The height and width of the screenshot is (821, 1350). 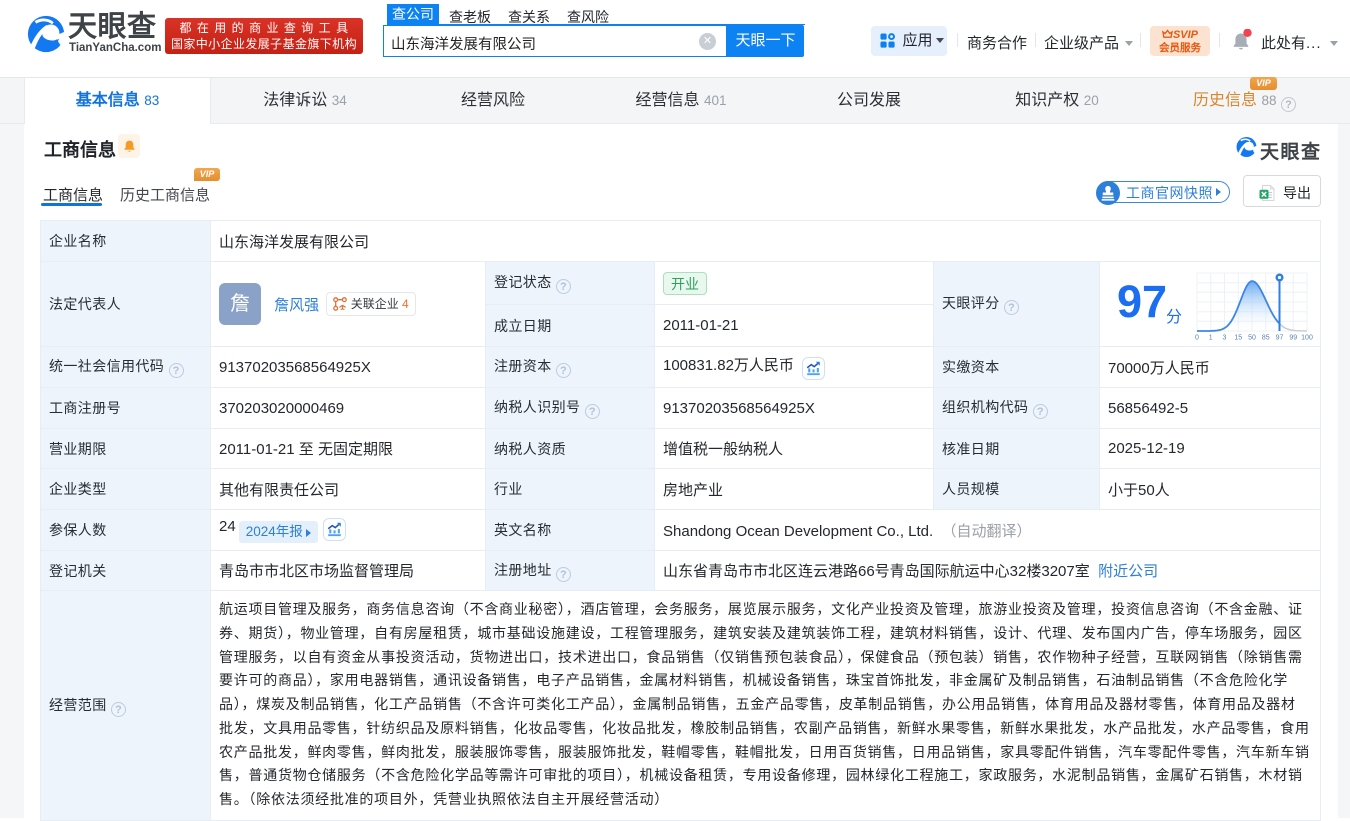 I want to click on svg-text: 1, so click(x=1211, y=338).